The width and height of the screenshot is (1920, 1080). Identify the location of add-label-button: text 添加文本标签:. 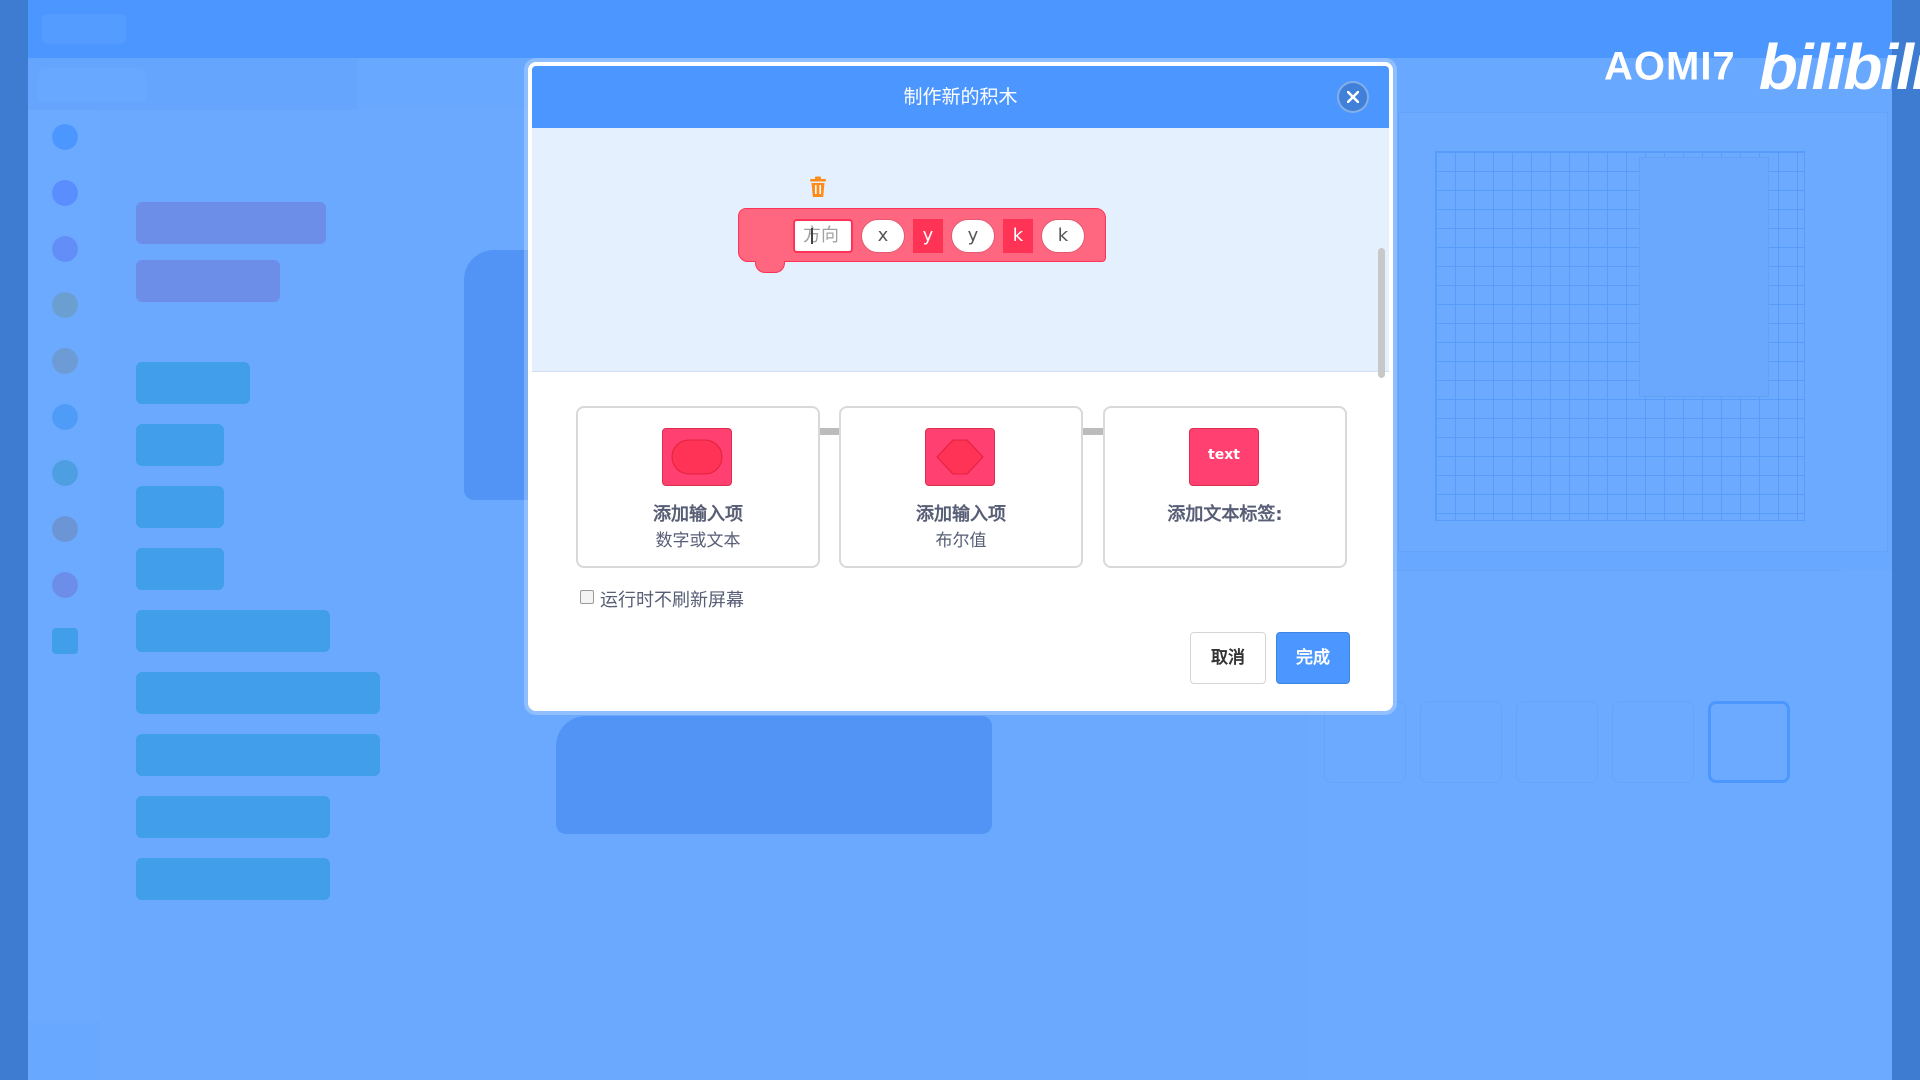
(1225, 487).